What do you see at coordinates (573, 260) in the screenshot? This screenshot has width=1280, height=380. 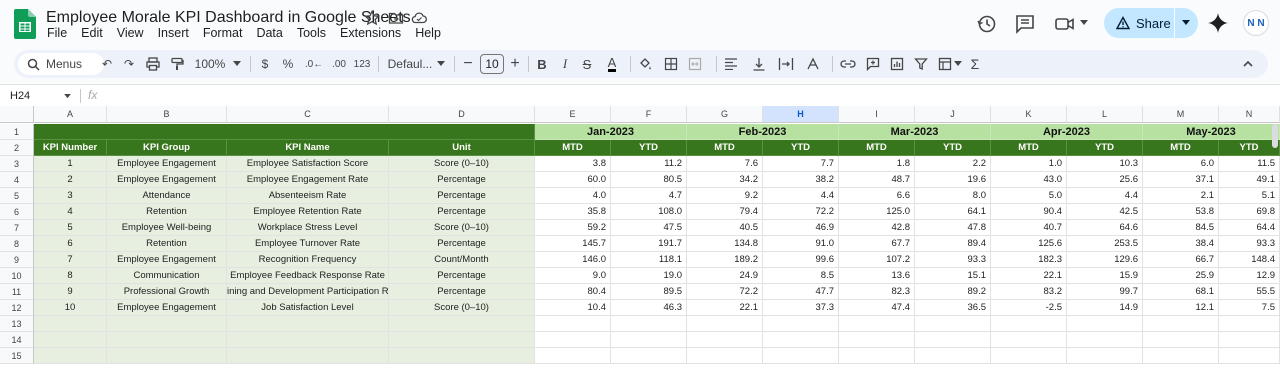 I see `mtd-value-cell: 146.0` at bounding box center [573, 260].